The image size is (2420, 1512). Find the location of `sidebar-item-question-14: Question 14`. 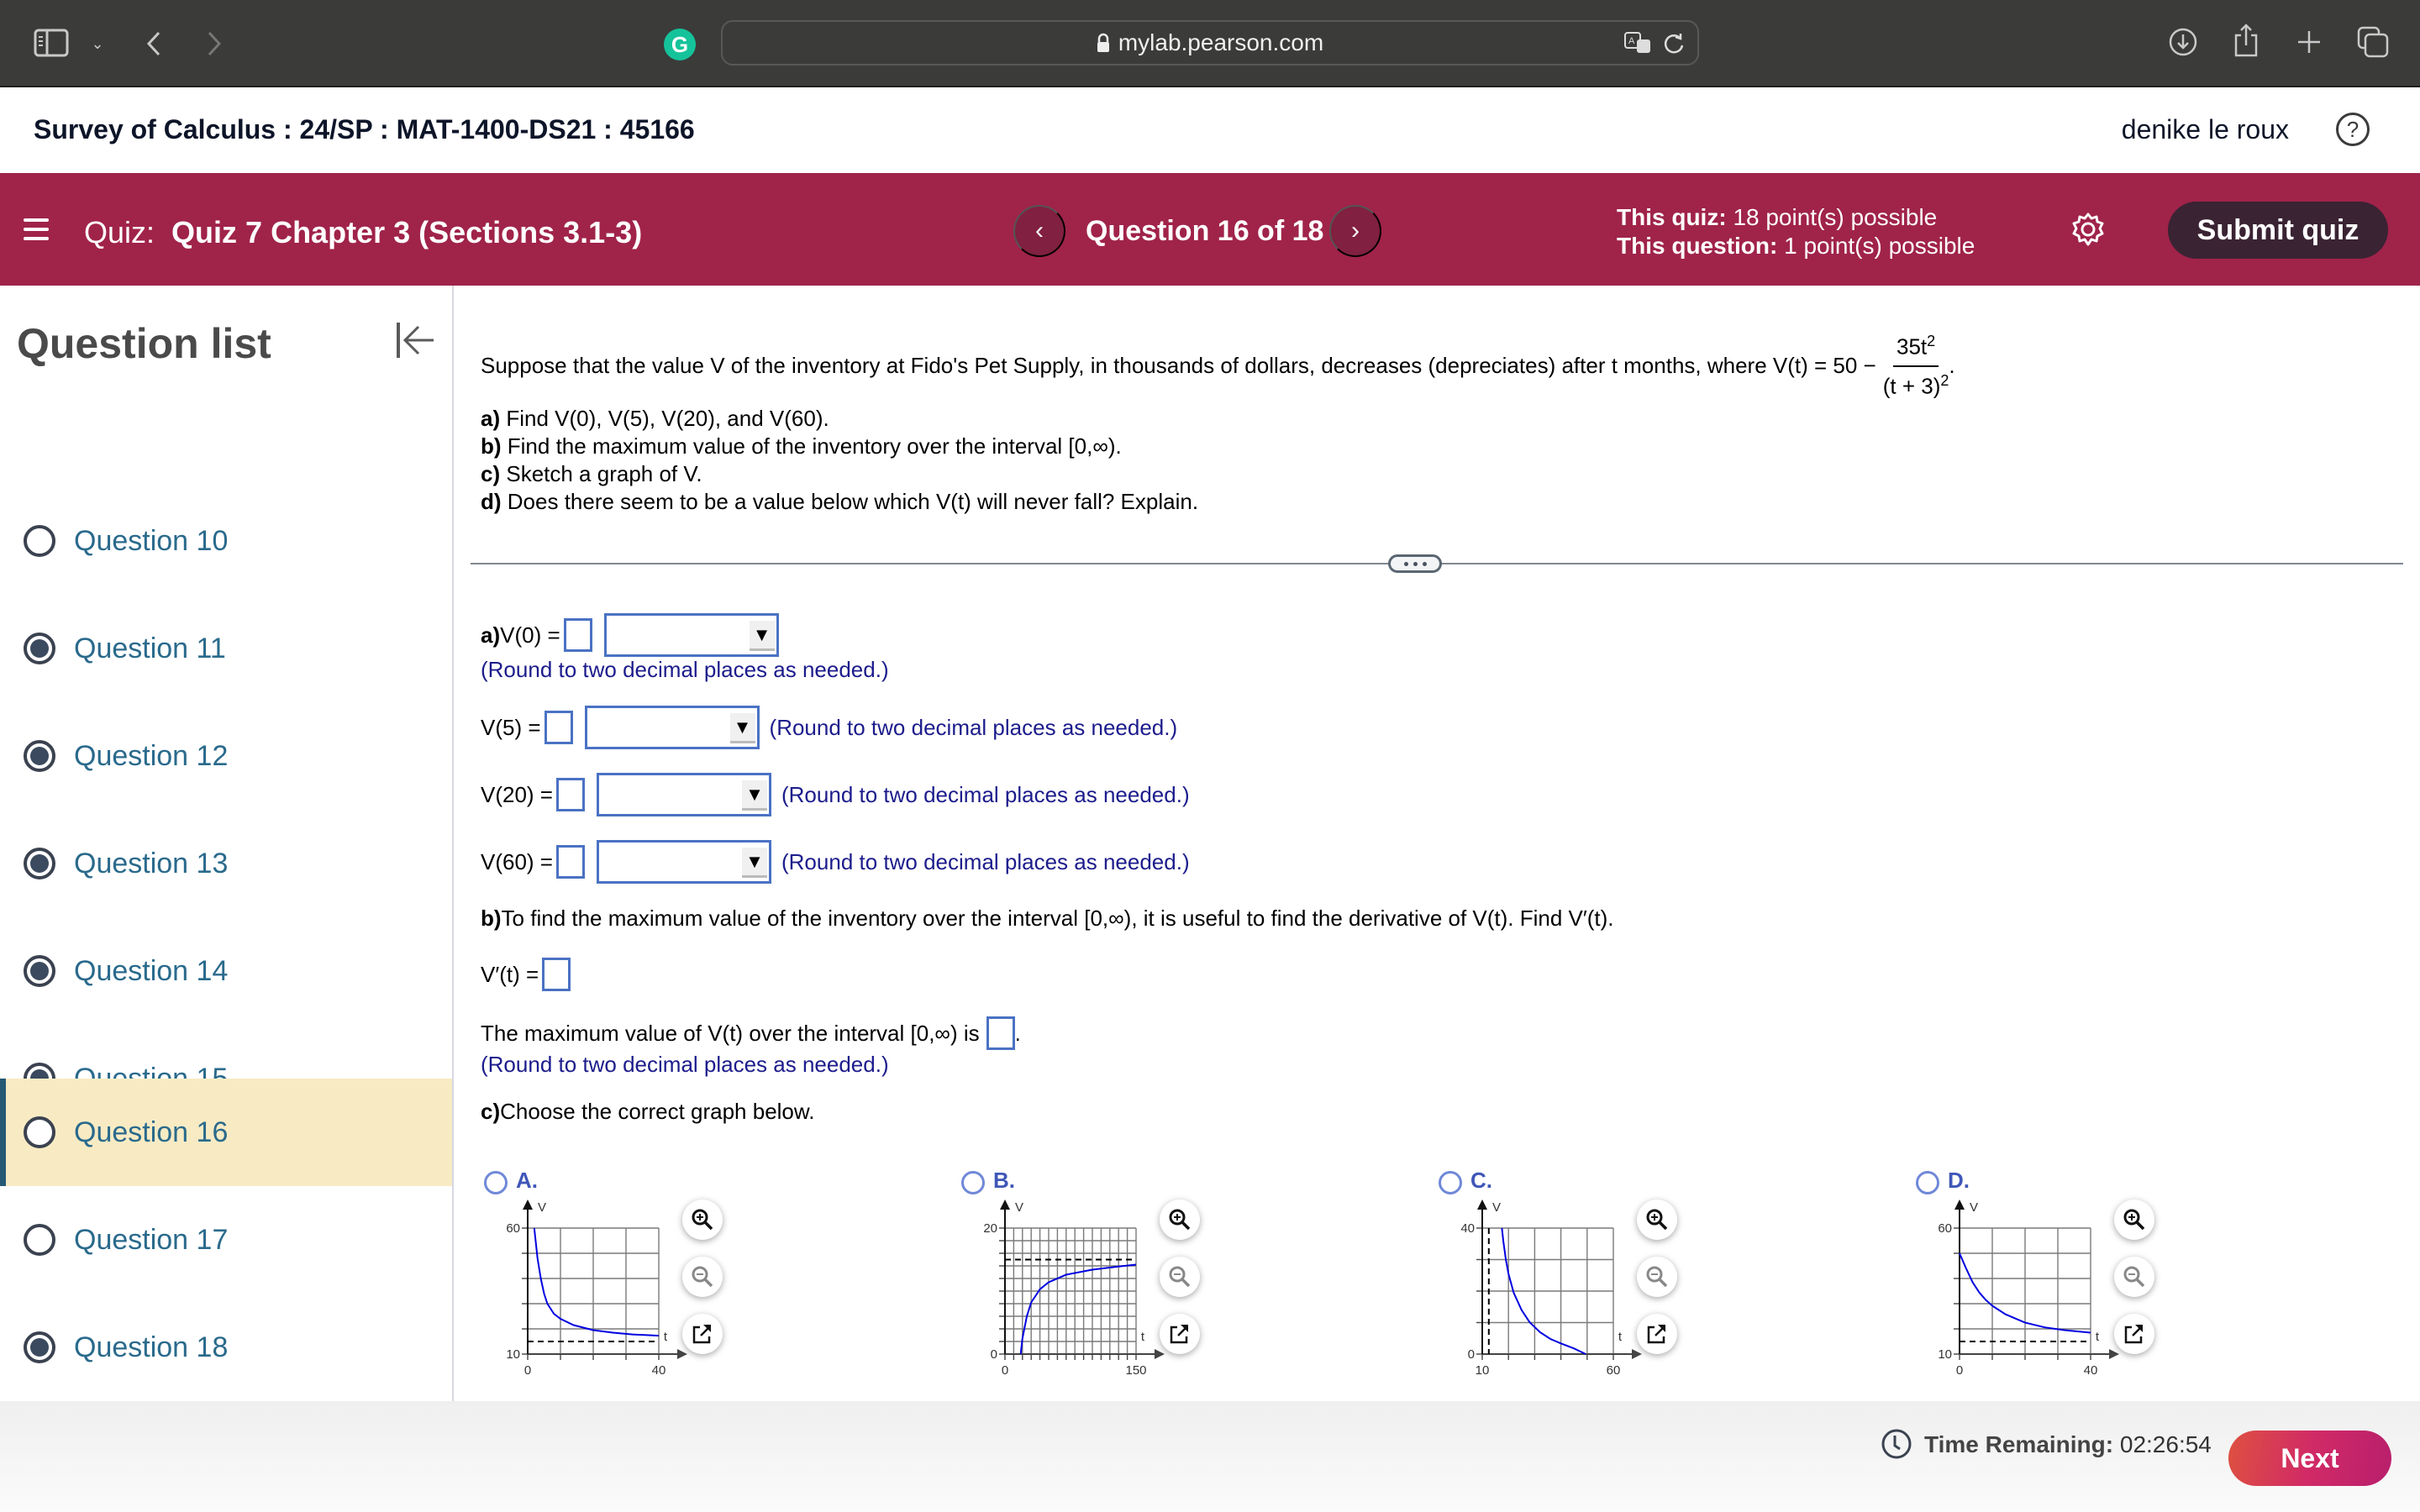

sidebar-item-question-14: Question 14 is located at coordinates (226, 971).